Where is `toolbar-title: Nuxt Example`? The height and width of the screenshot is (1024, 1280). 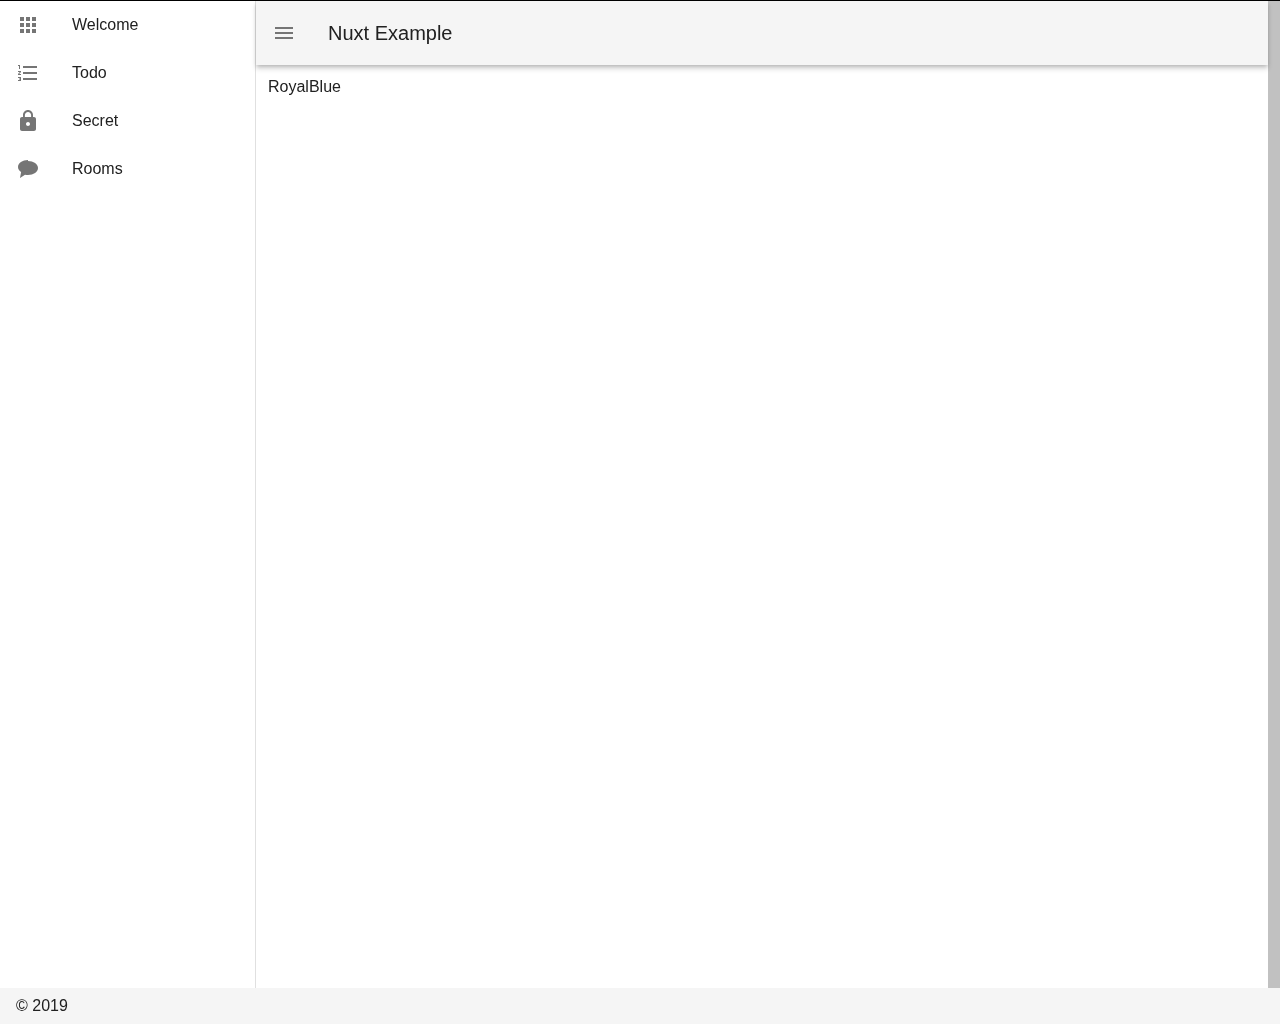 toolbar-title: Nuxt Example is located at coordinates (390, 33).